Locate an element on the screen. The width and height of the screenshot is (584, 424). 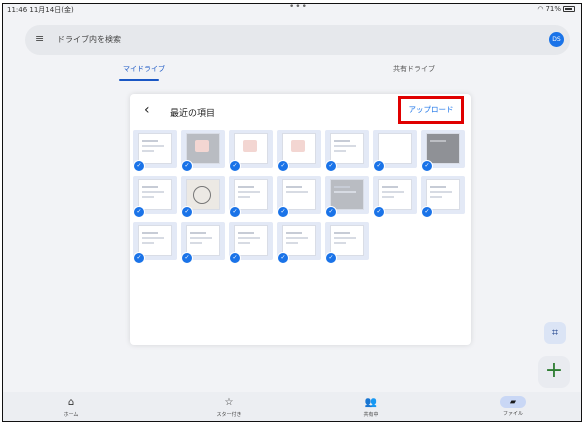
tab-my-drive: マイドライブ is located at coordinates (144, 69).